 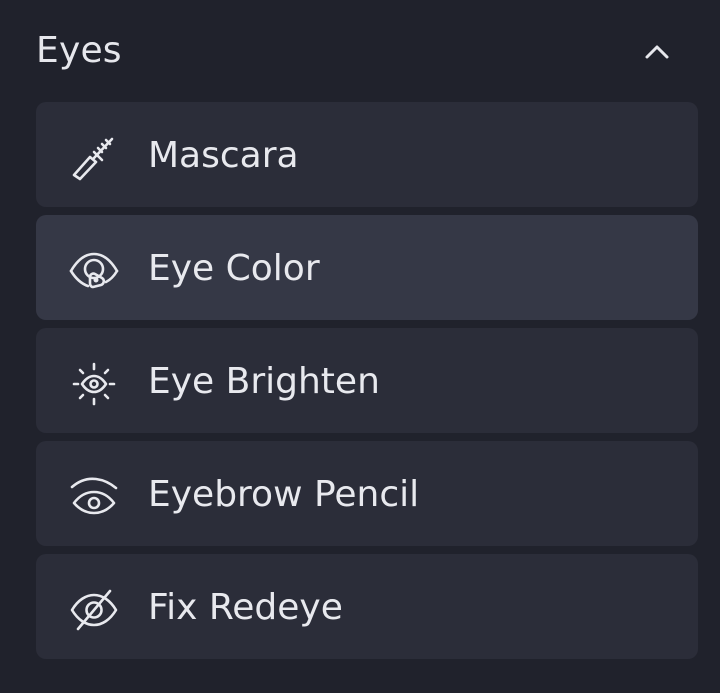 I want to click on tool-item-mascara: Mascara, so click(x=367, y=154).